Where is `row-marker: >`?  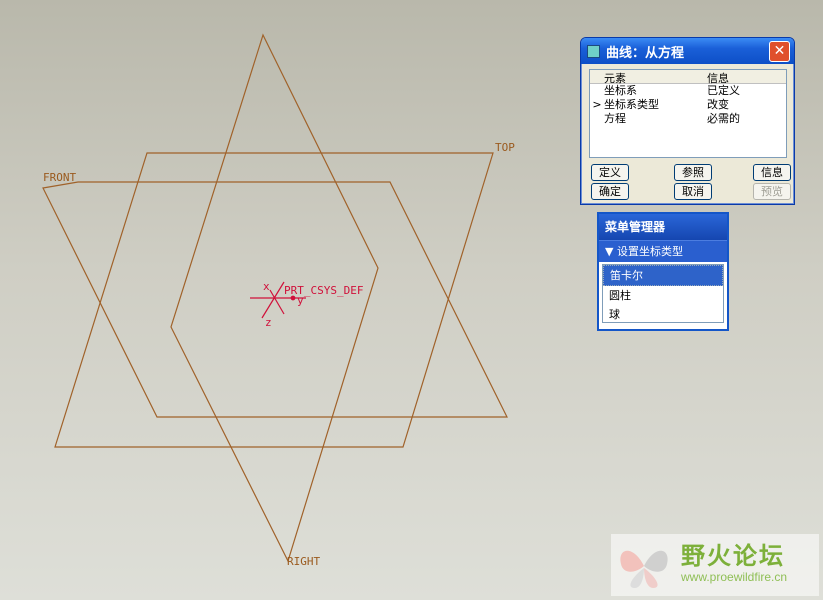
row-marker: > is located at coordinates (597, 104).